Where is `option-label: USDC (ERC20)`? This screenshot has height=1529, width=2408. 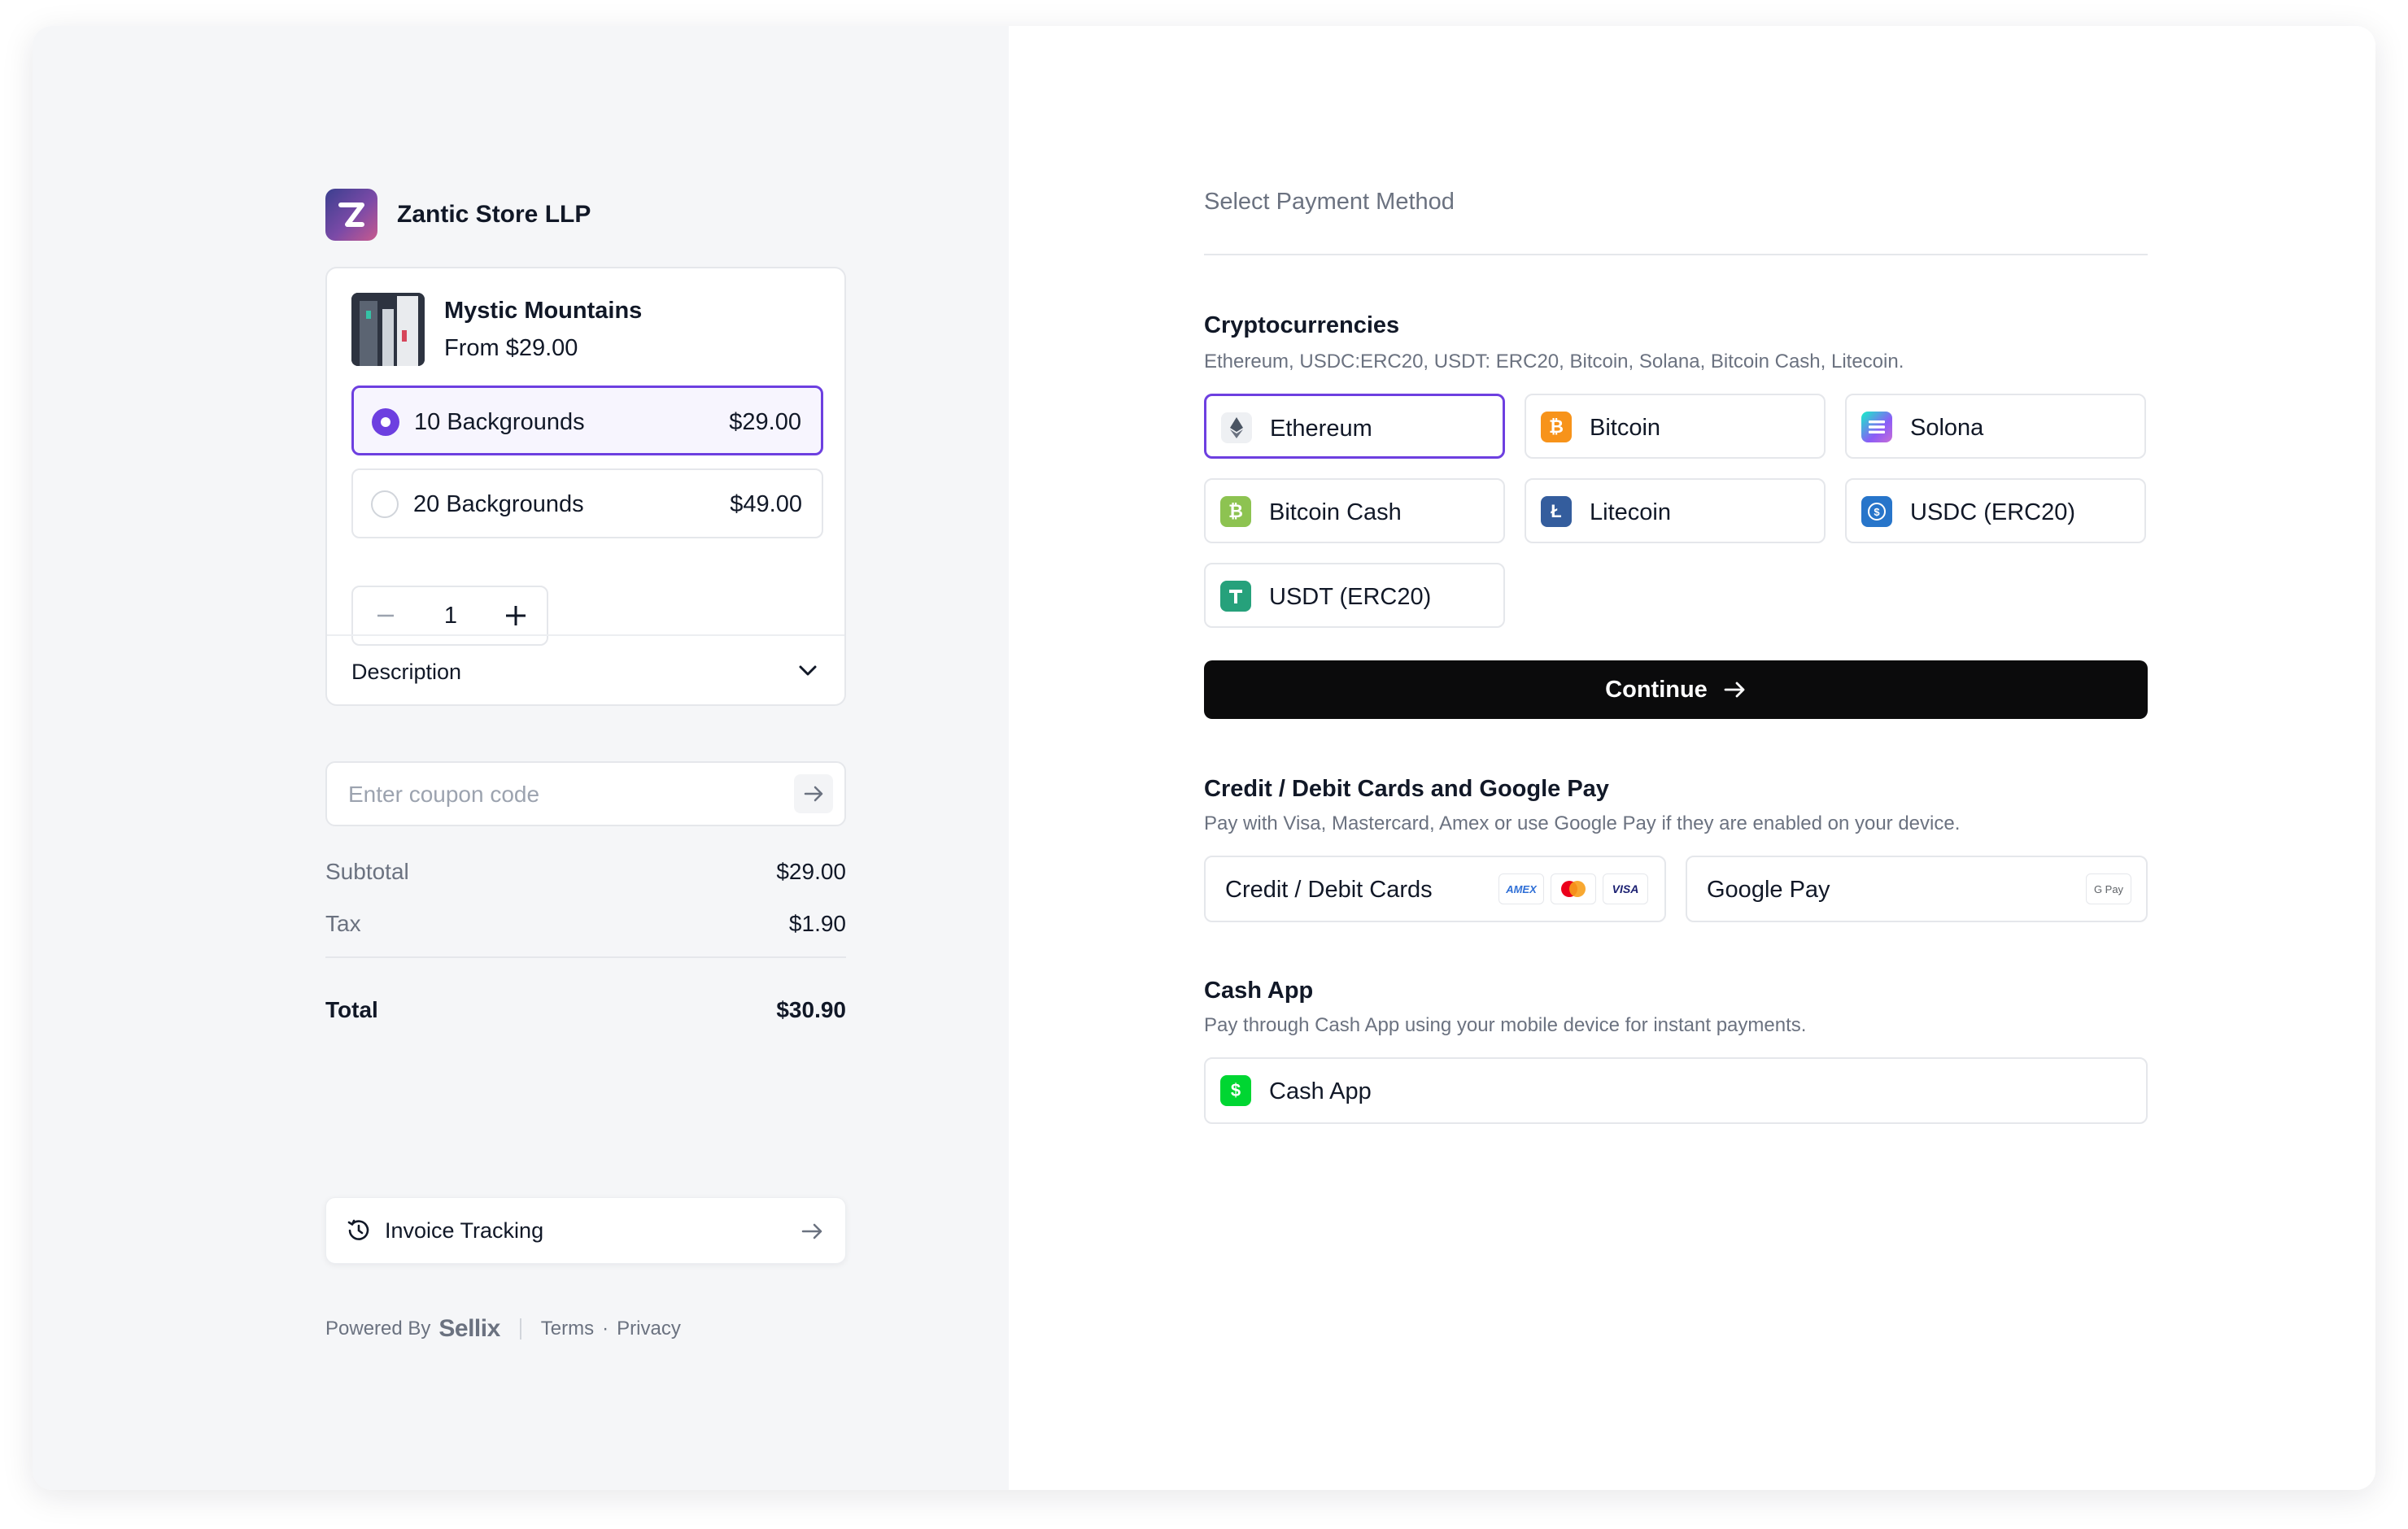 option-label: USDC (ERC20) is located at coordinates (1993, 512).